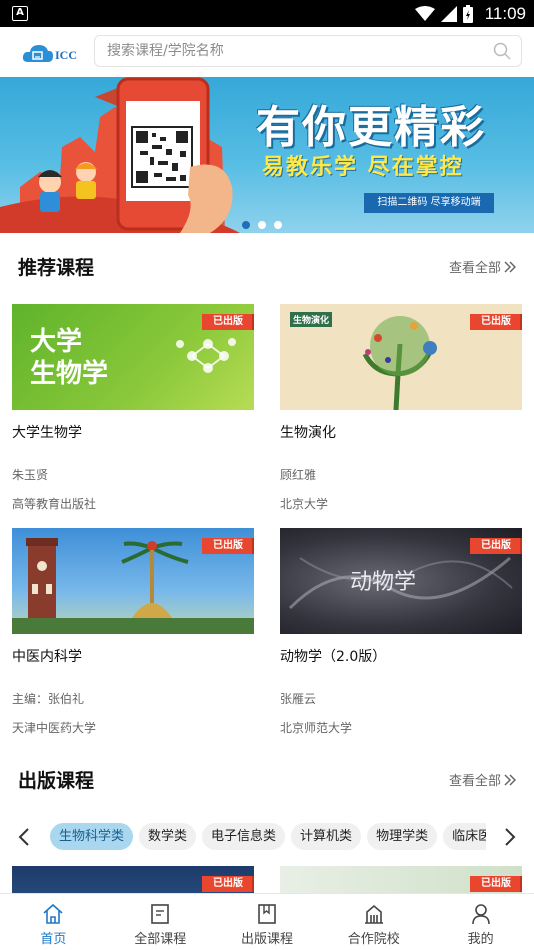  Describe the element at coordinates (168, 836) in the screenshot. I see `category-chip: 数学类` at that location.